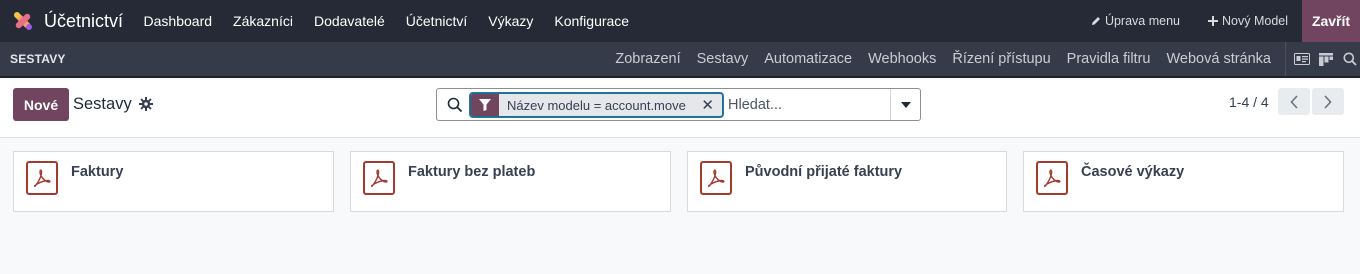  I want to click on menu-accounting: Účetnictví, so click(436, 21).